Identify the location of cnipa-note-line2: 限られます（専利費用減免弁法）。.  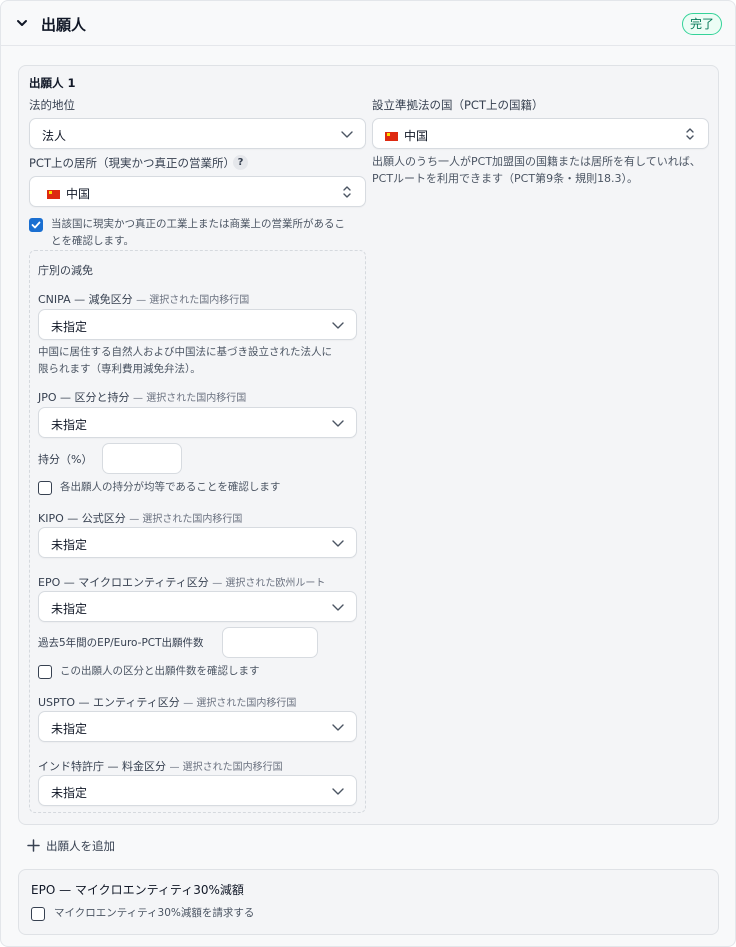
(119, 369).